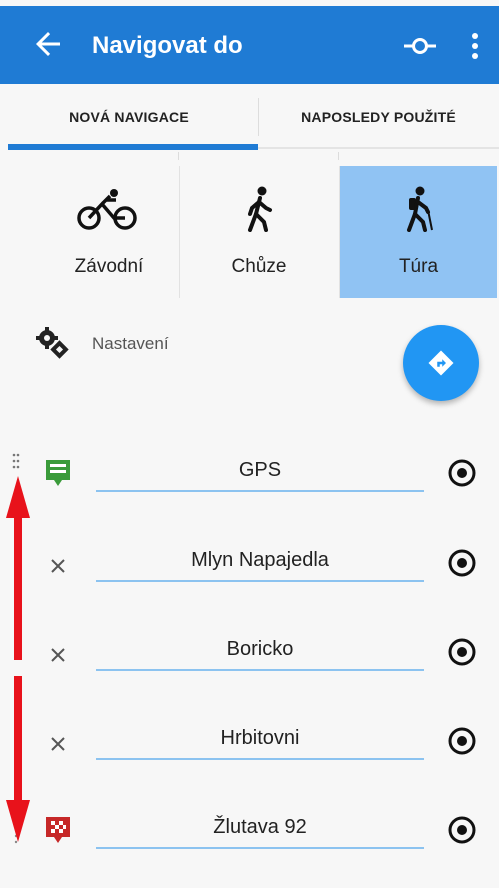  Describe the element at coordinates (378, 148) in the screenshot. I see `tab-underline` at that location.